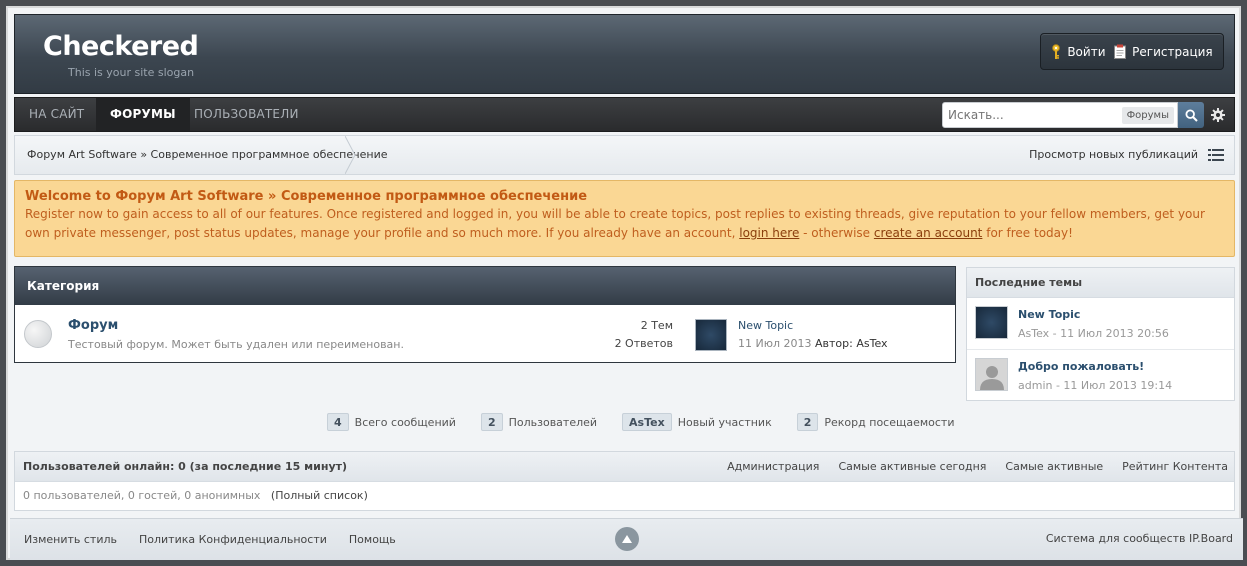  I want to click on top-posters-link: Самые активные, so click(1054, 467).